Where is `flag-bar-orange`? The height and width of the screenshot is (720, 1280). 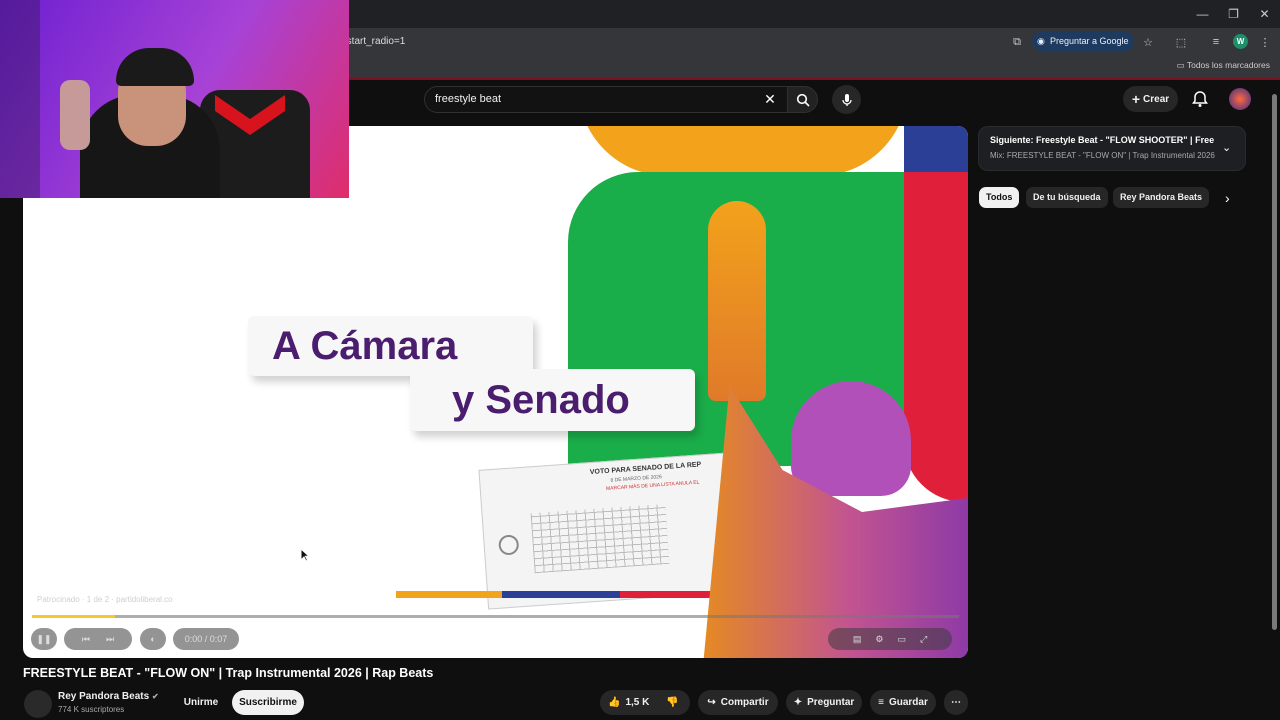
flag-bar-orange is located at coordinates (449, 594).